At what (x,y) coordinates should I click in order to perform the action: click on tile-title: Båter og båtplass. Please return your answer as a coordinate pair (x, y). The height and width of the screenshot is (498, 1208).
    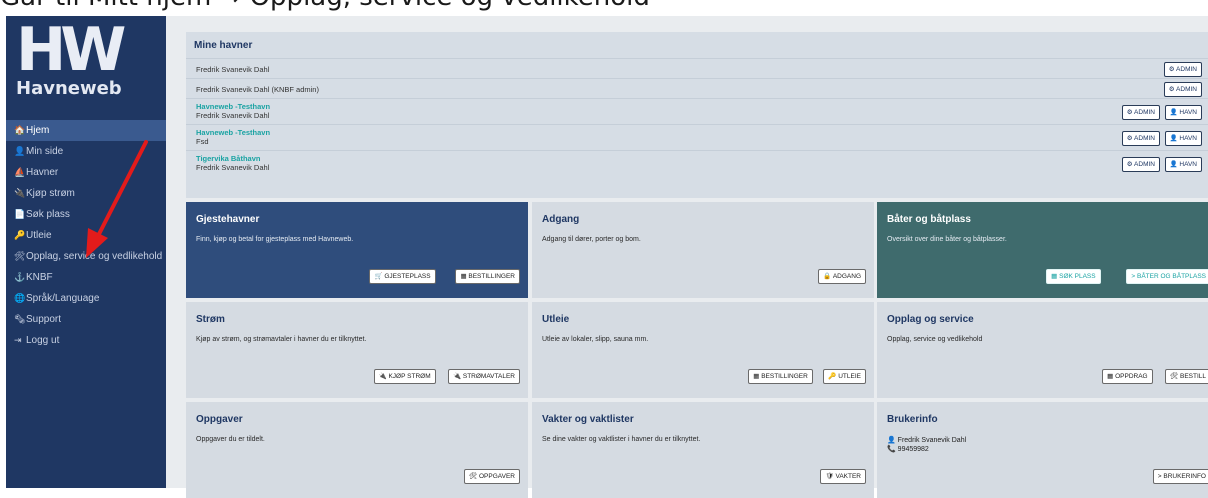
    Looking at the image, I should click on (929, 219).